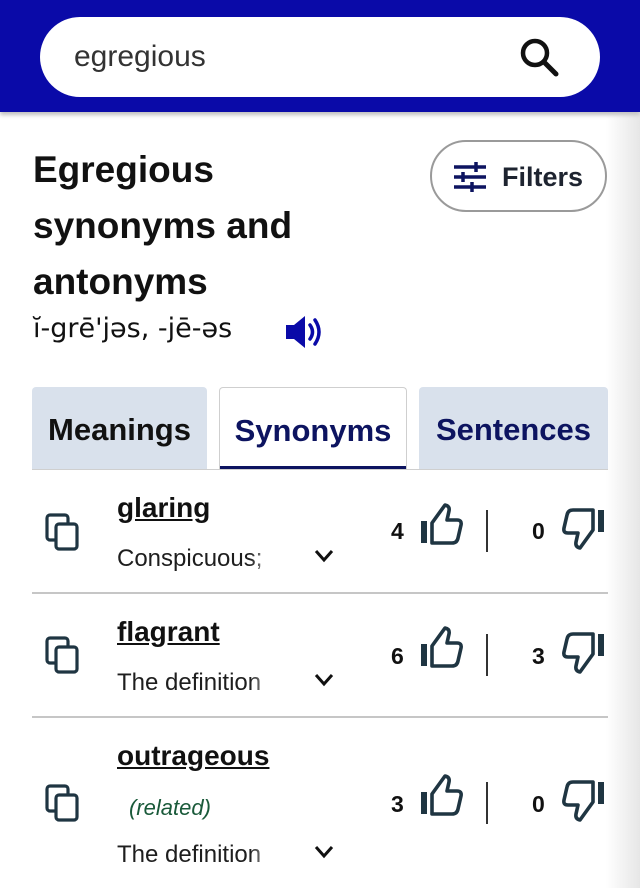  I want to click on downvote-count: 3, so click(538, 656).